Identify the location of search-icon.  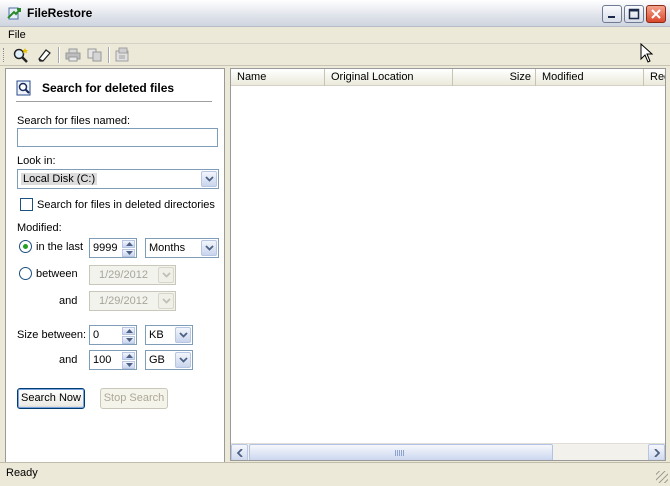
(21, 55).